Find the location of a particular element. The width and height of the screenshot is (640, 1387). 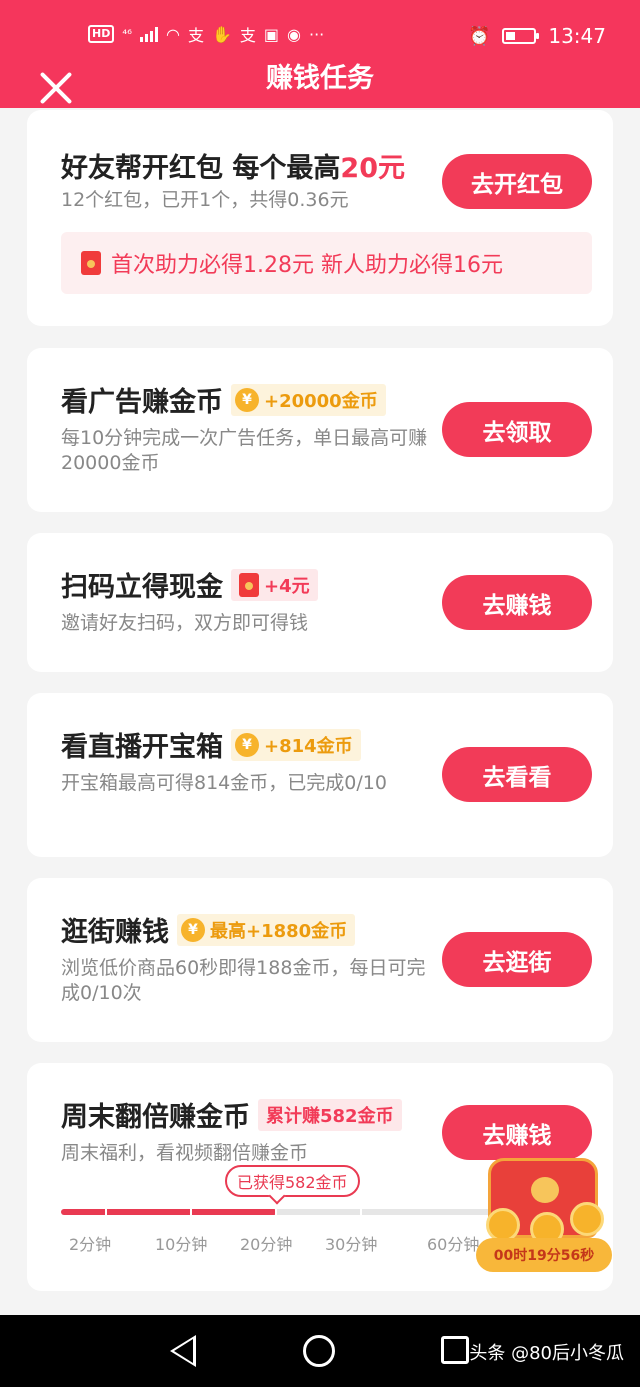

task-title: 好友帮开红包 每个最高 20元 is located at coordinates (233, 165).